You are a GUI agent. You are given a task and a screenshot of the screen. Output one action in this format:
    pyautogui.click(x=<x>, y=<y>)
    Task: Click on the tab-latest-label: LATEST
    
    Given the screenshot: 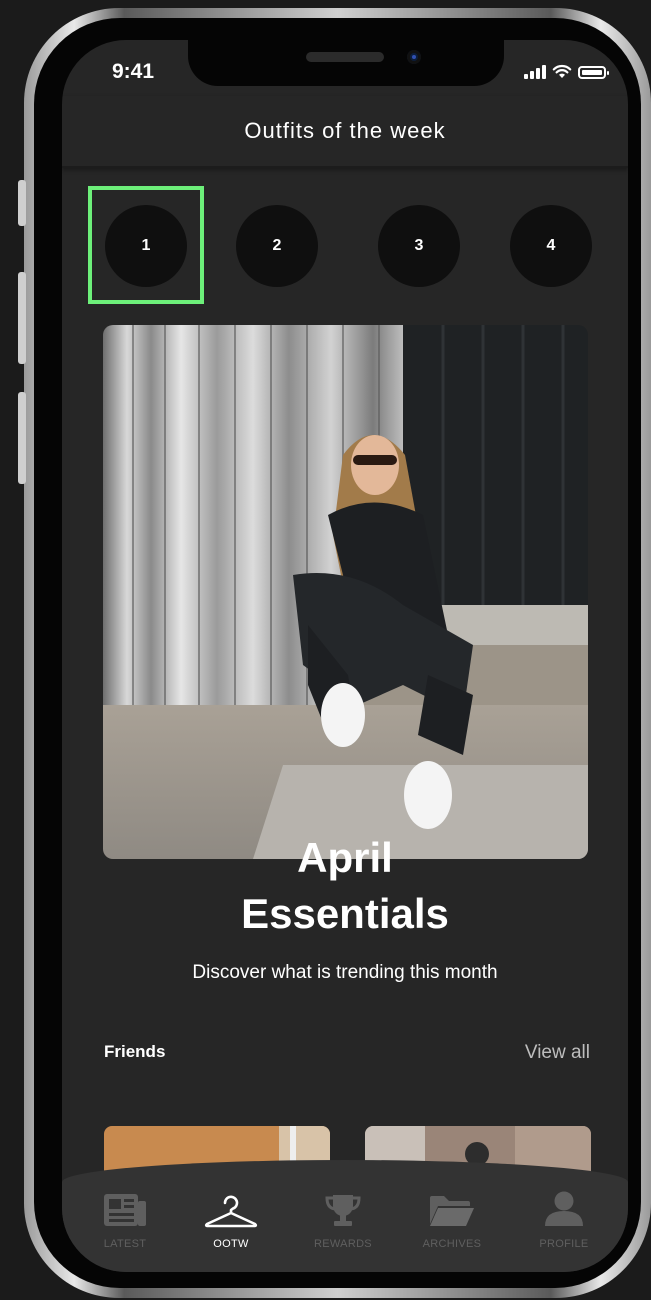 What is the action you would take?
    pyautogui.click(x=125, y=1244)
    